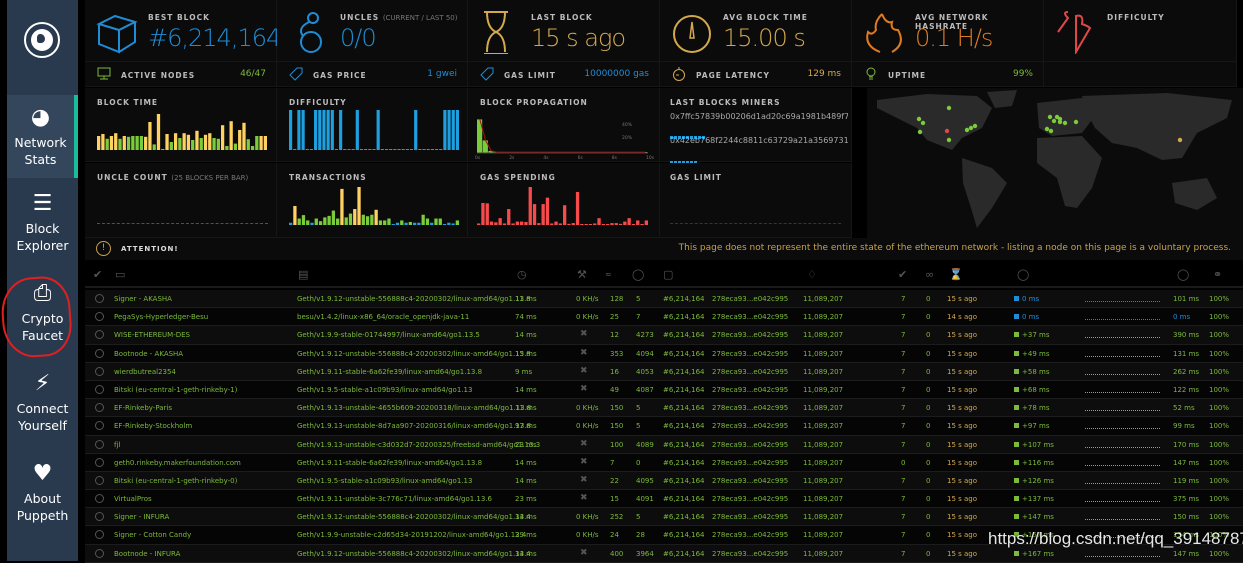 The width and height of the screenshot is (1243, 563). Describe the element at coordinates (42, 229) in the screenshot. I see `sidebar-item-block-explorer: ☰ Block Explorer` at that location.